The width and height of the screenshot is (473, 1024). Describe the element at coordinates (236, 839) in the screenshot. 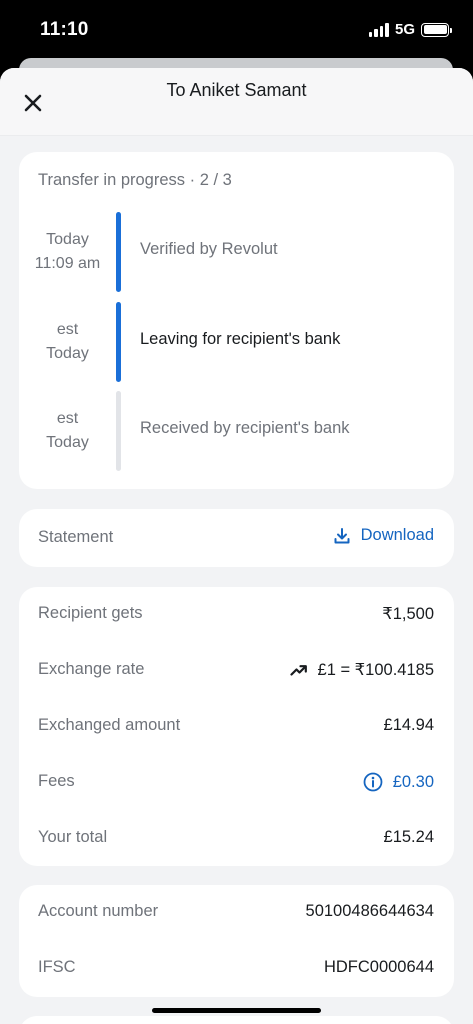

I see `total-row: Your total £15.24` at that location.